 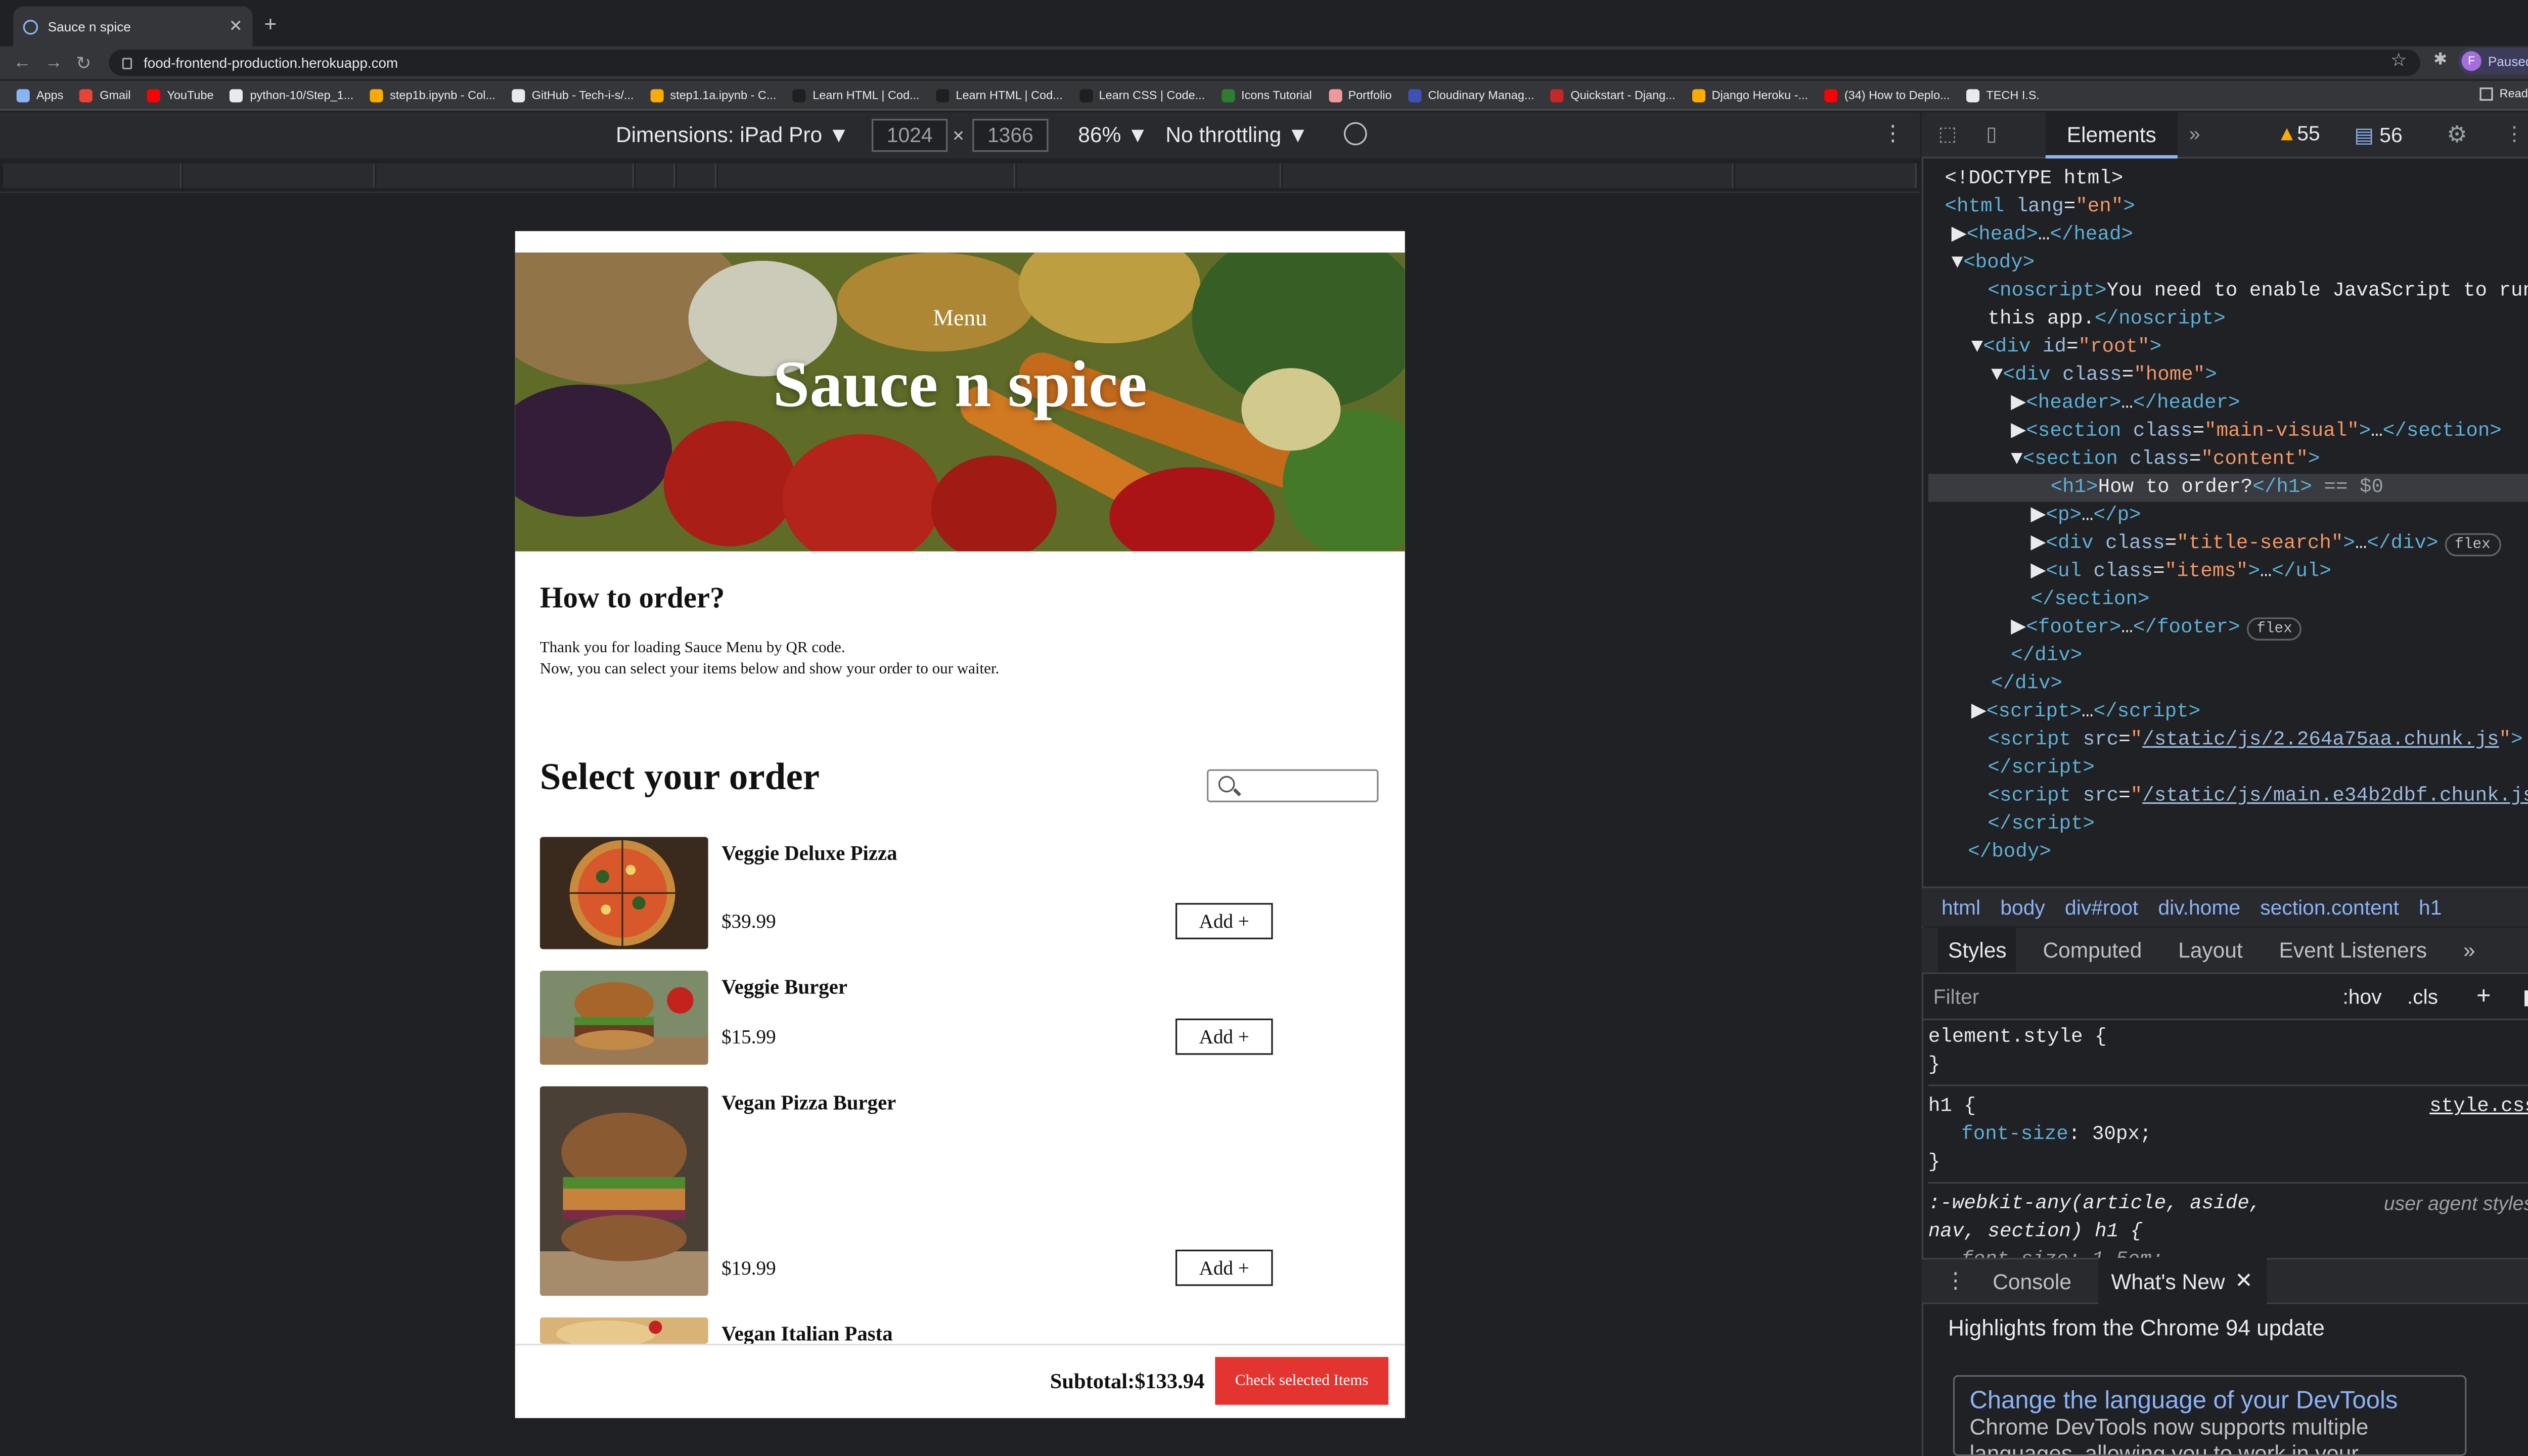 What do you see at coordinates (181, 94) in the screenshot?
I see `bookmark-item: YouTube` at bounding box center [181, 94].